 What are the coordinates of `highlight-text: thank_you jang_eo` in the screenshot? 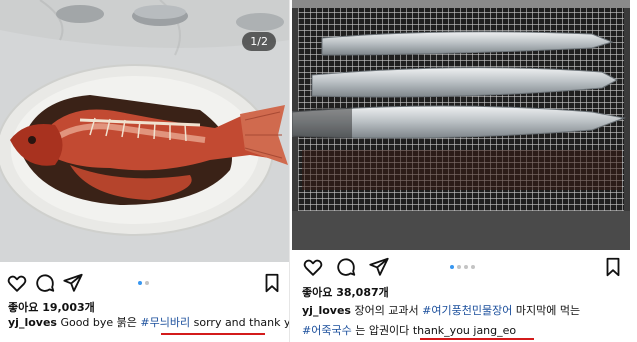 It's located at (464, 330).